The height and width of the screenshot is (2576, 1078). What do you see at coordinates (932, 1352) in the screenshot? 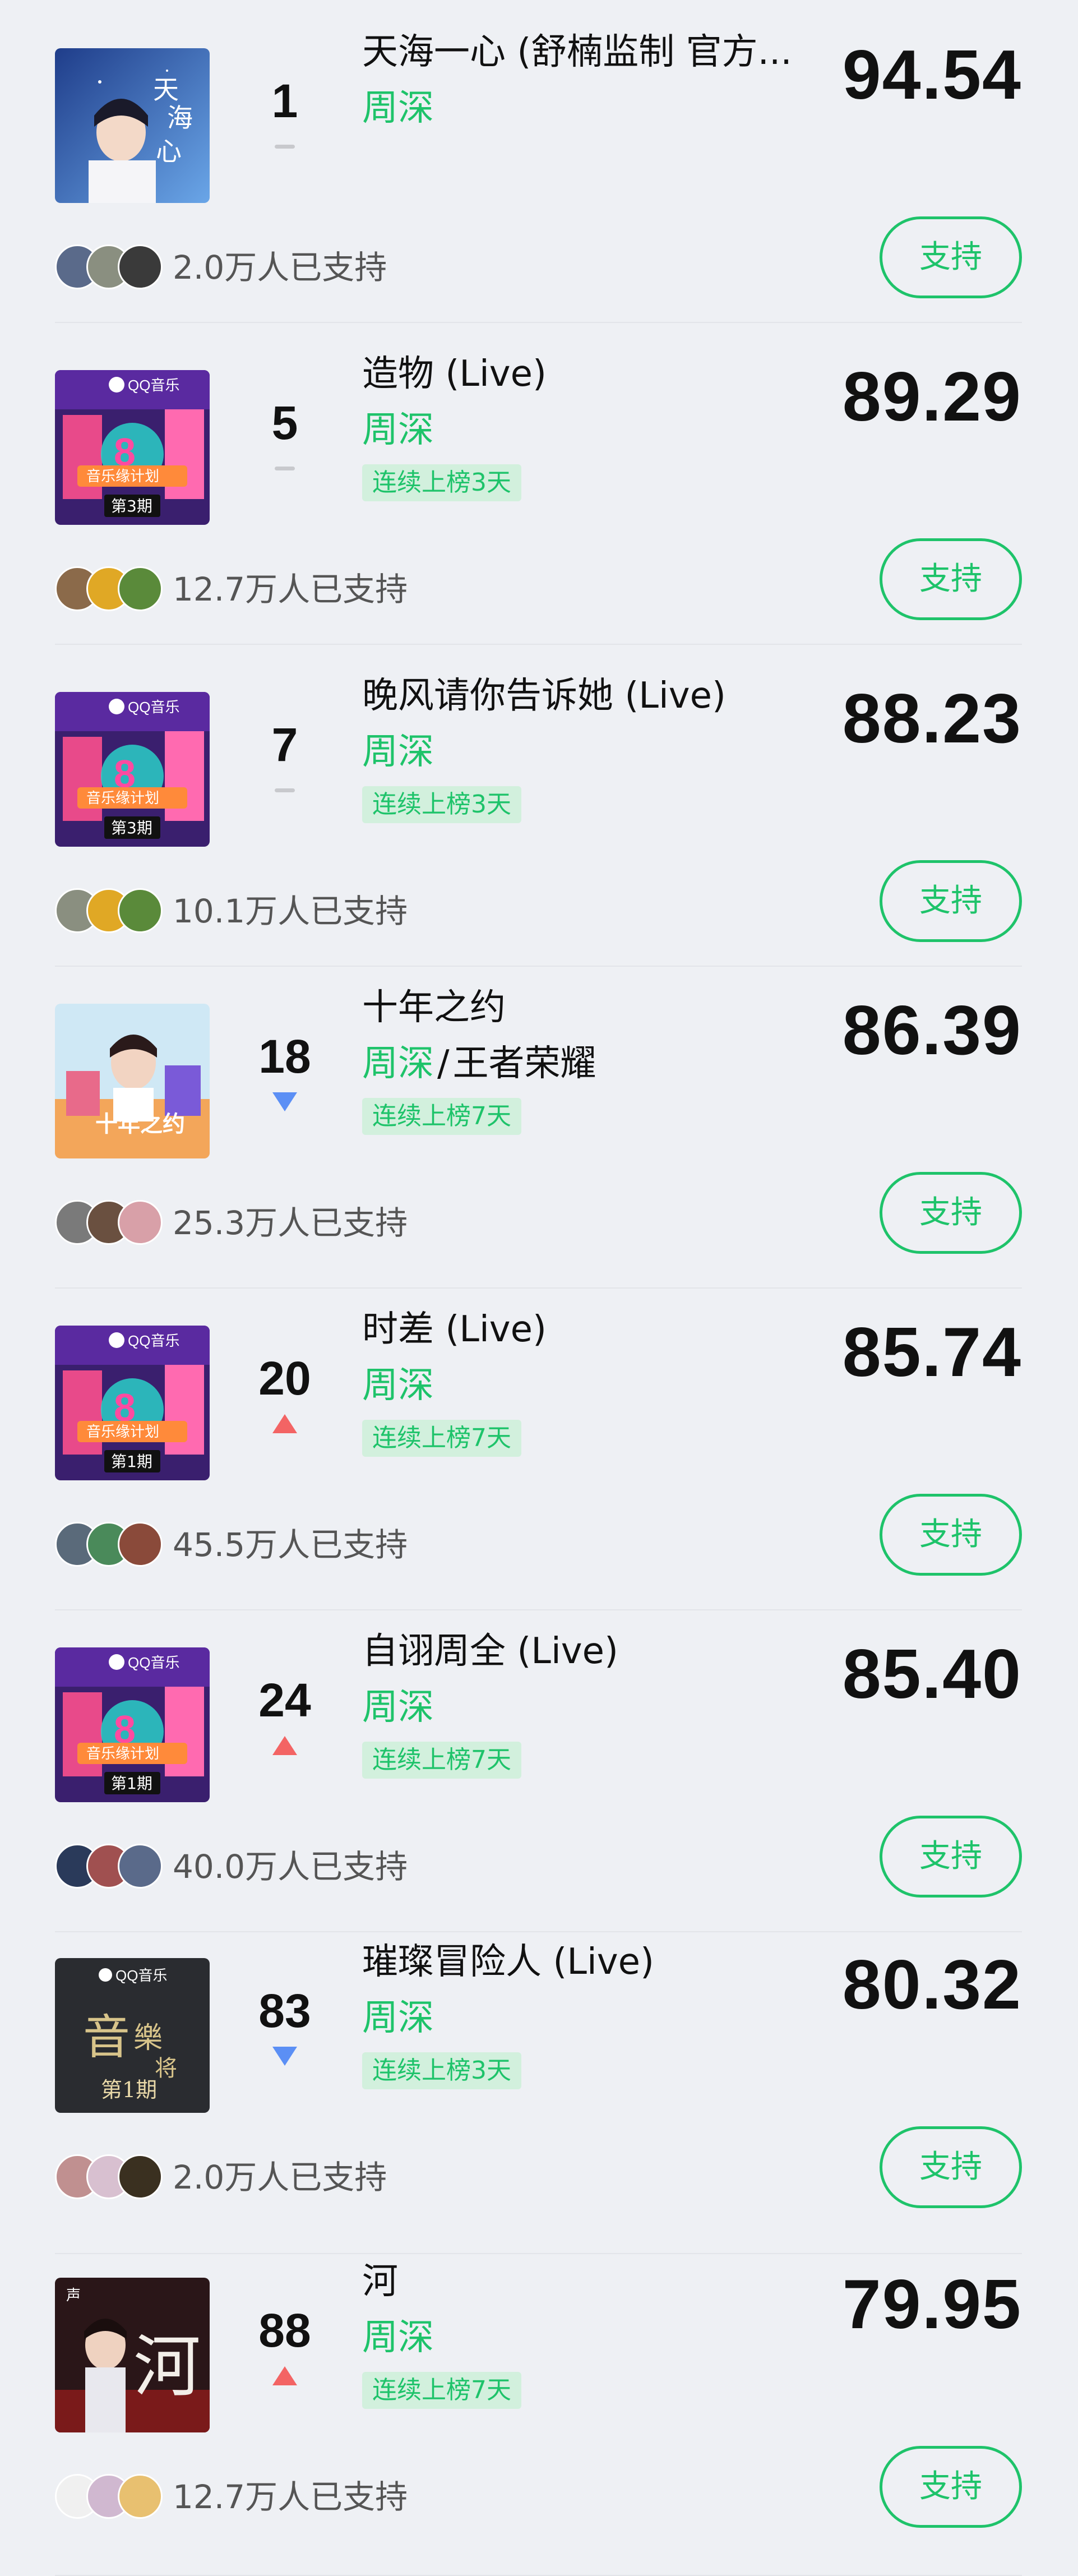
I see `song-score: 85.74` at bounding box center [932, 1352].